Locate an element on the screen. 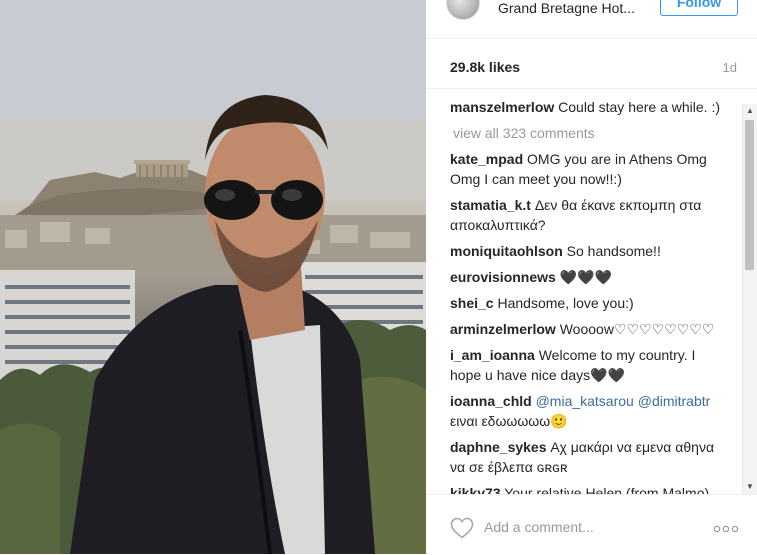  comment-username: arminzelmerlow is located at coordinates (503, 329).